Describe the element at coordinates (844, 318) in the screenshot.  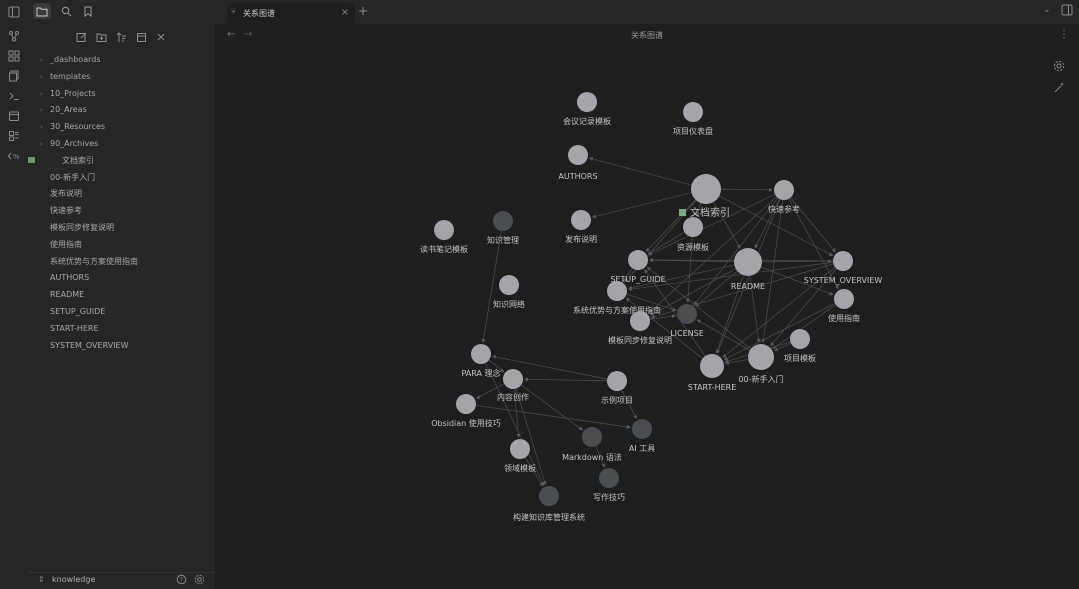
I see `graph-node-label: 使用指南` at that location.